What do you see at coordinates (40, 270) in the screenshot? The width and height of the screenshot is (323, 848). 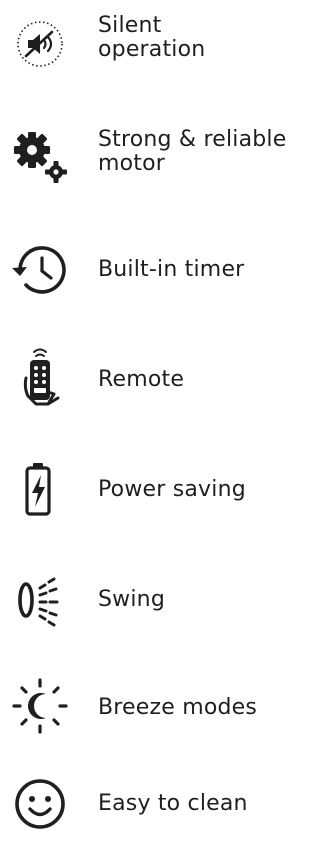 I see `clock-timer-icon` at bounding box center [40, 270].